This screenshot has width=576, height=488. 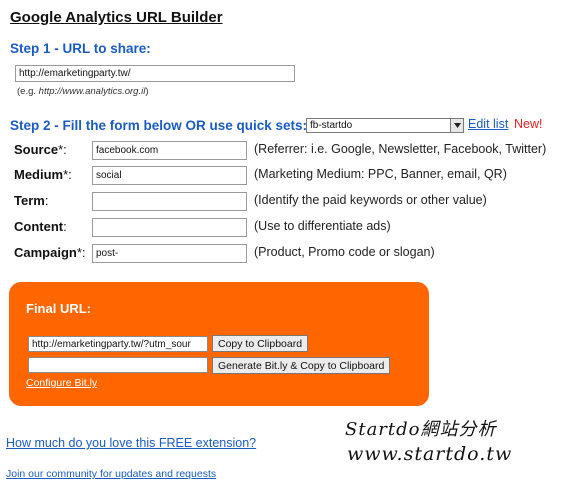 I want to click on medium-input, so click(x=169, y=175).